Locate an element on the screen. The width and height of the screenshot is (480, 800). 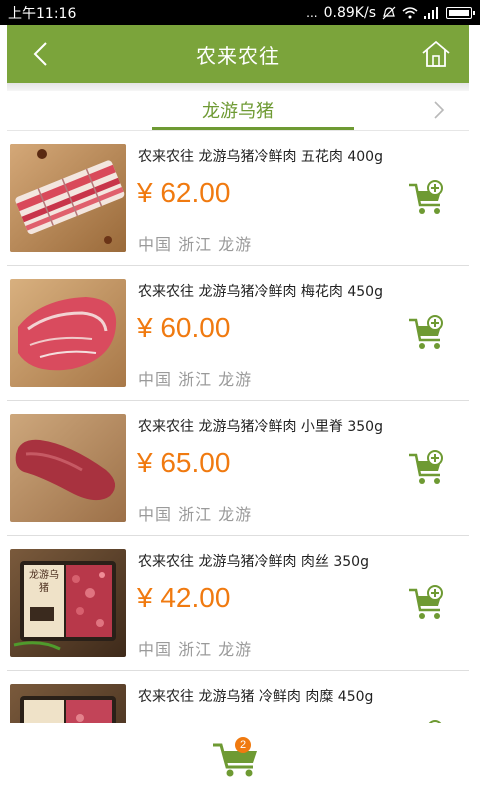
product-image-pork-collar is located at coordinates (68, 333).